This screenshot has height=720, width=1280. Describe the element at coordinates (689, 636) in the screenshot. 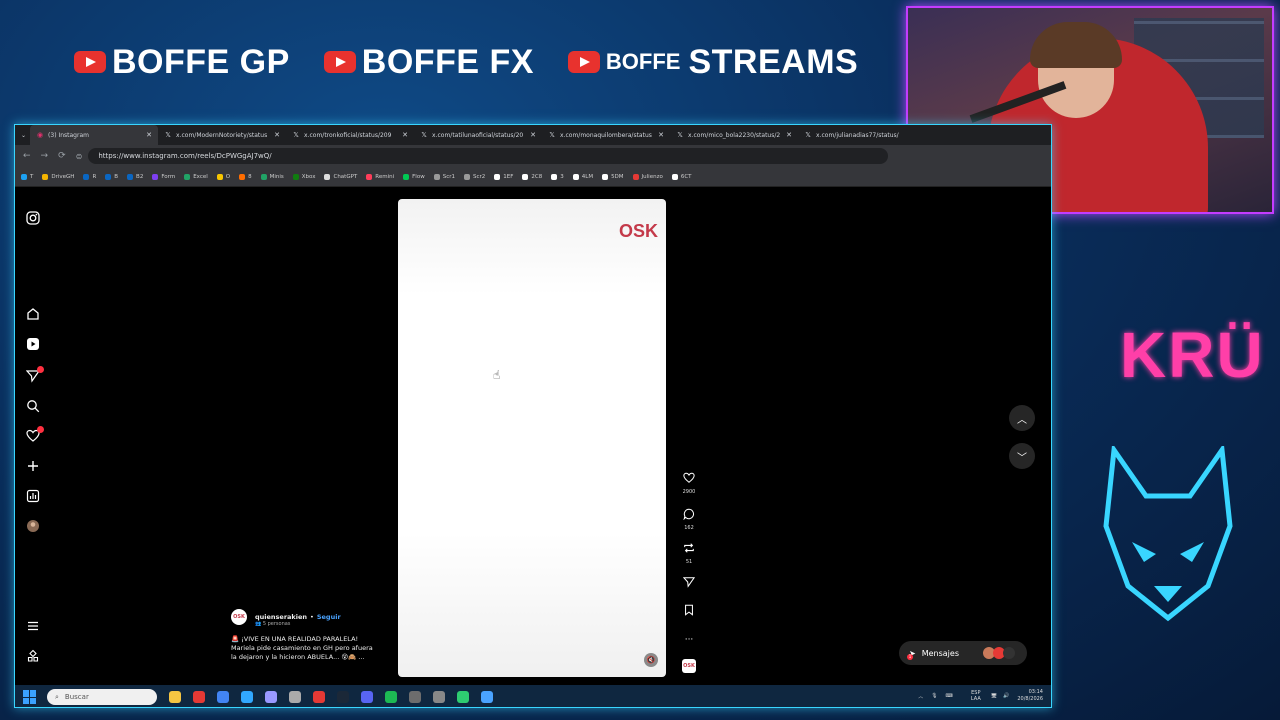

I see `more-options-button: ···` at that location.